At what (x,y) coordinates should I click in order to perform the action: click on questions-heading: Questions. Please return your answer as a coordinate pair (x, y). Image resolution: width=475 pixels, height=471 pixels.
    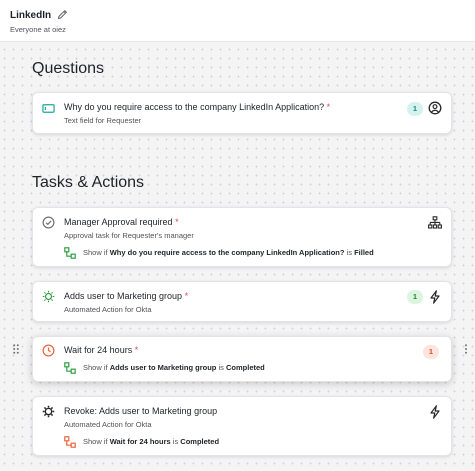
    Looking at the image, I should click on (68, 68).